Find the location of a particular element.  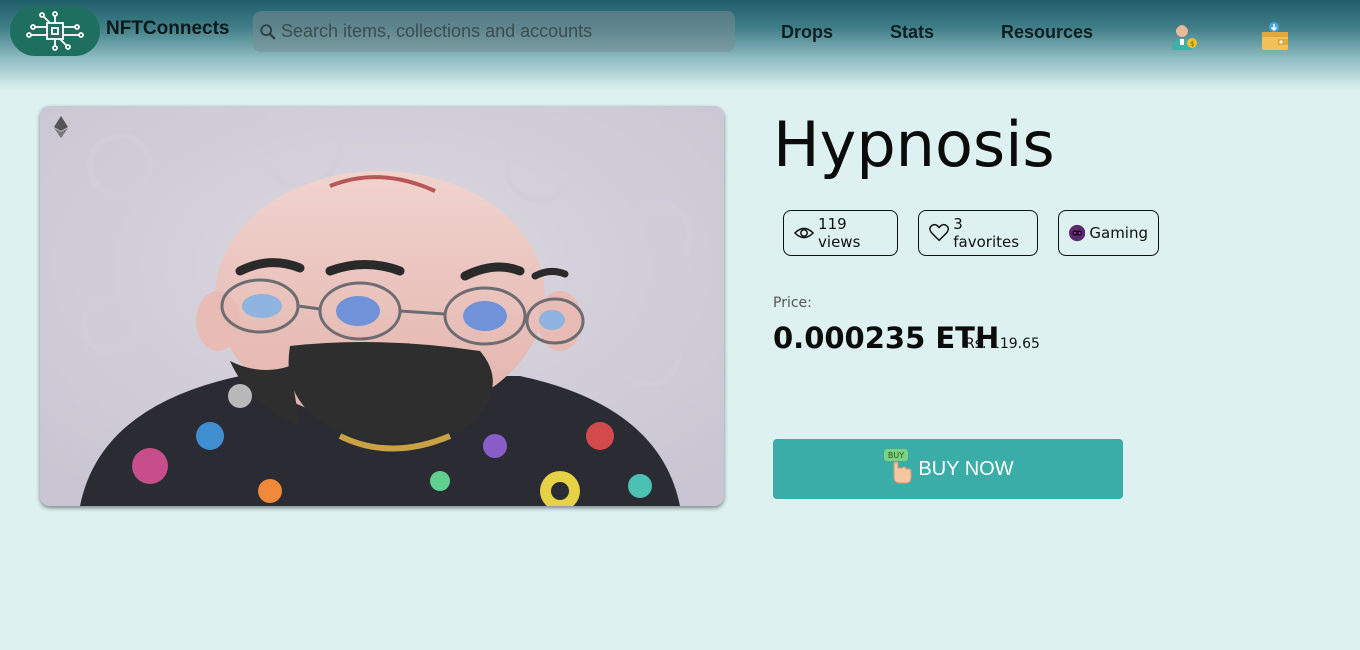

views-badge: 119 views is located at coordinates (840, 233).